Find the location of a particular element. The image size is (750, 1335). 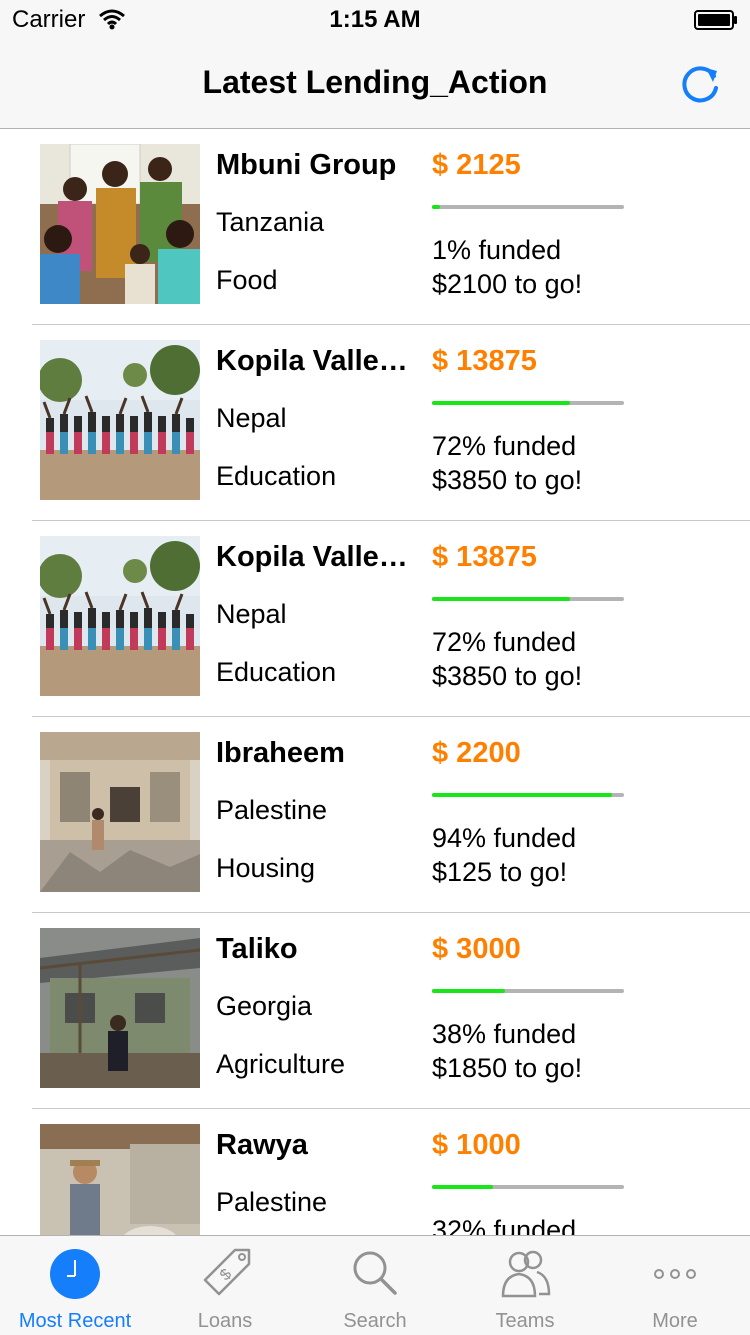

tab-teams: Teams is located at coordinates (525, 1285).